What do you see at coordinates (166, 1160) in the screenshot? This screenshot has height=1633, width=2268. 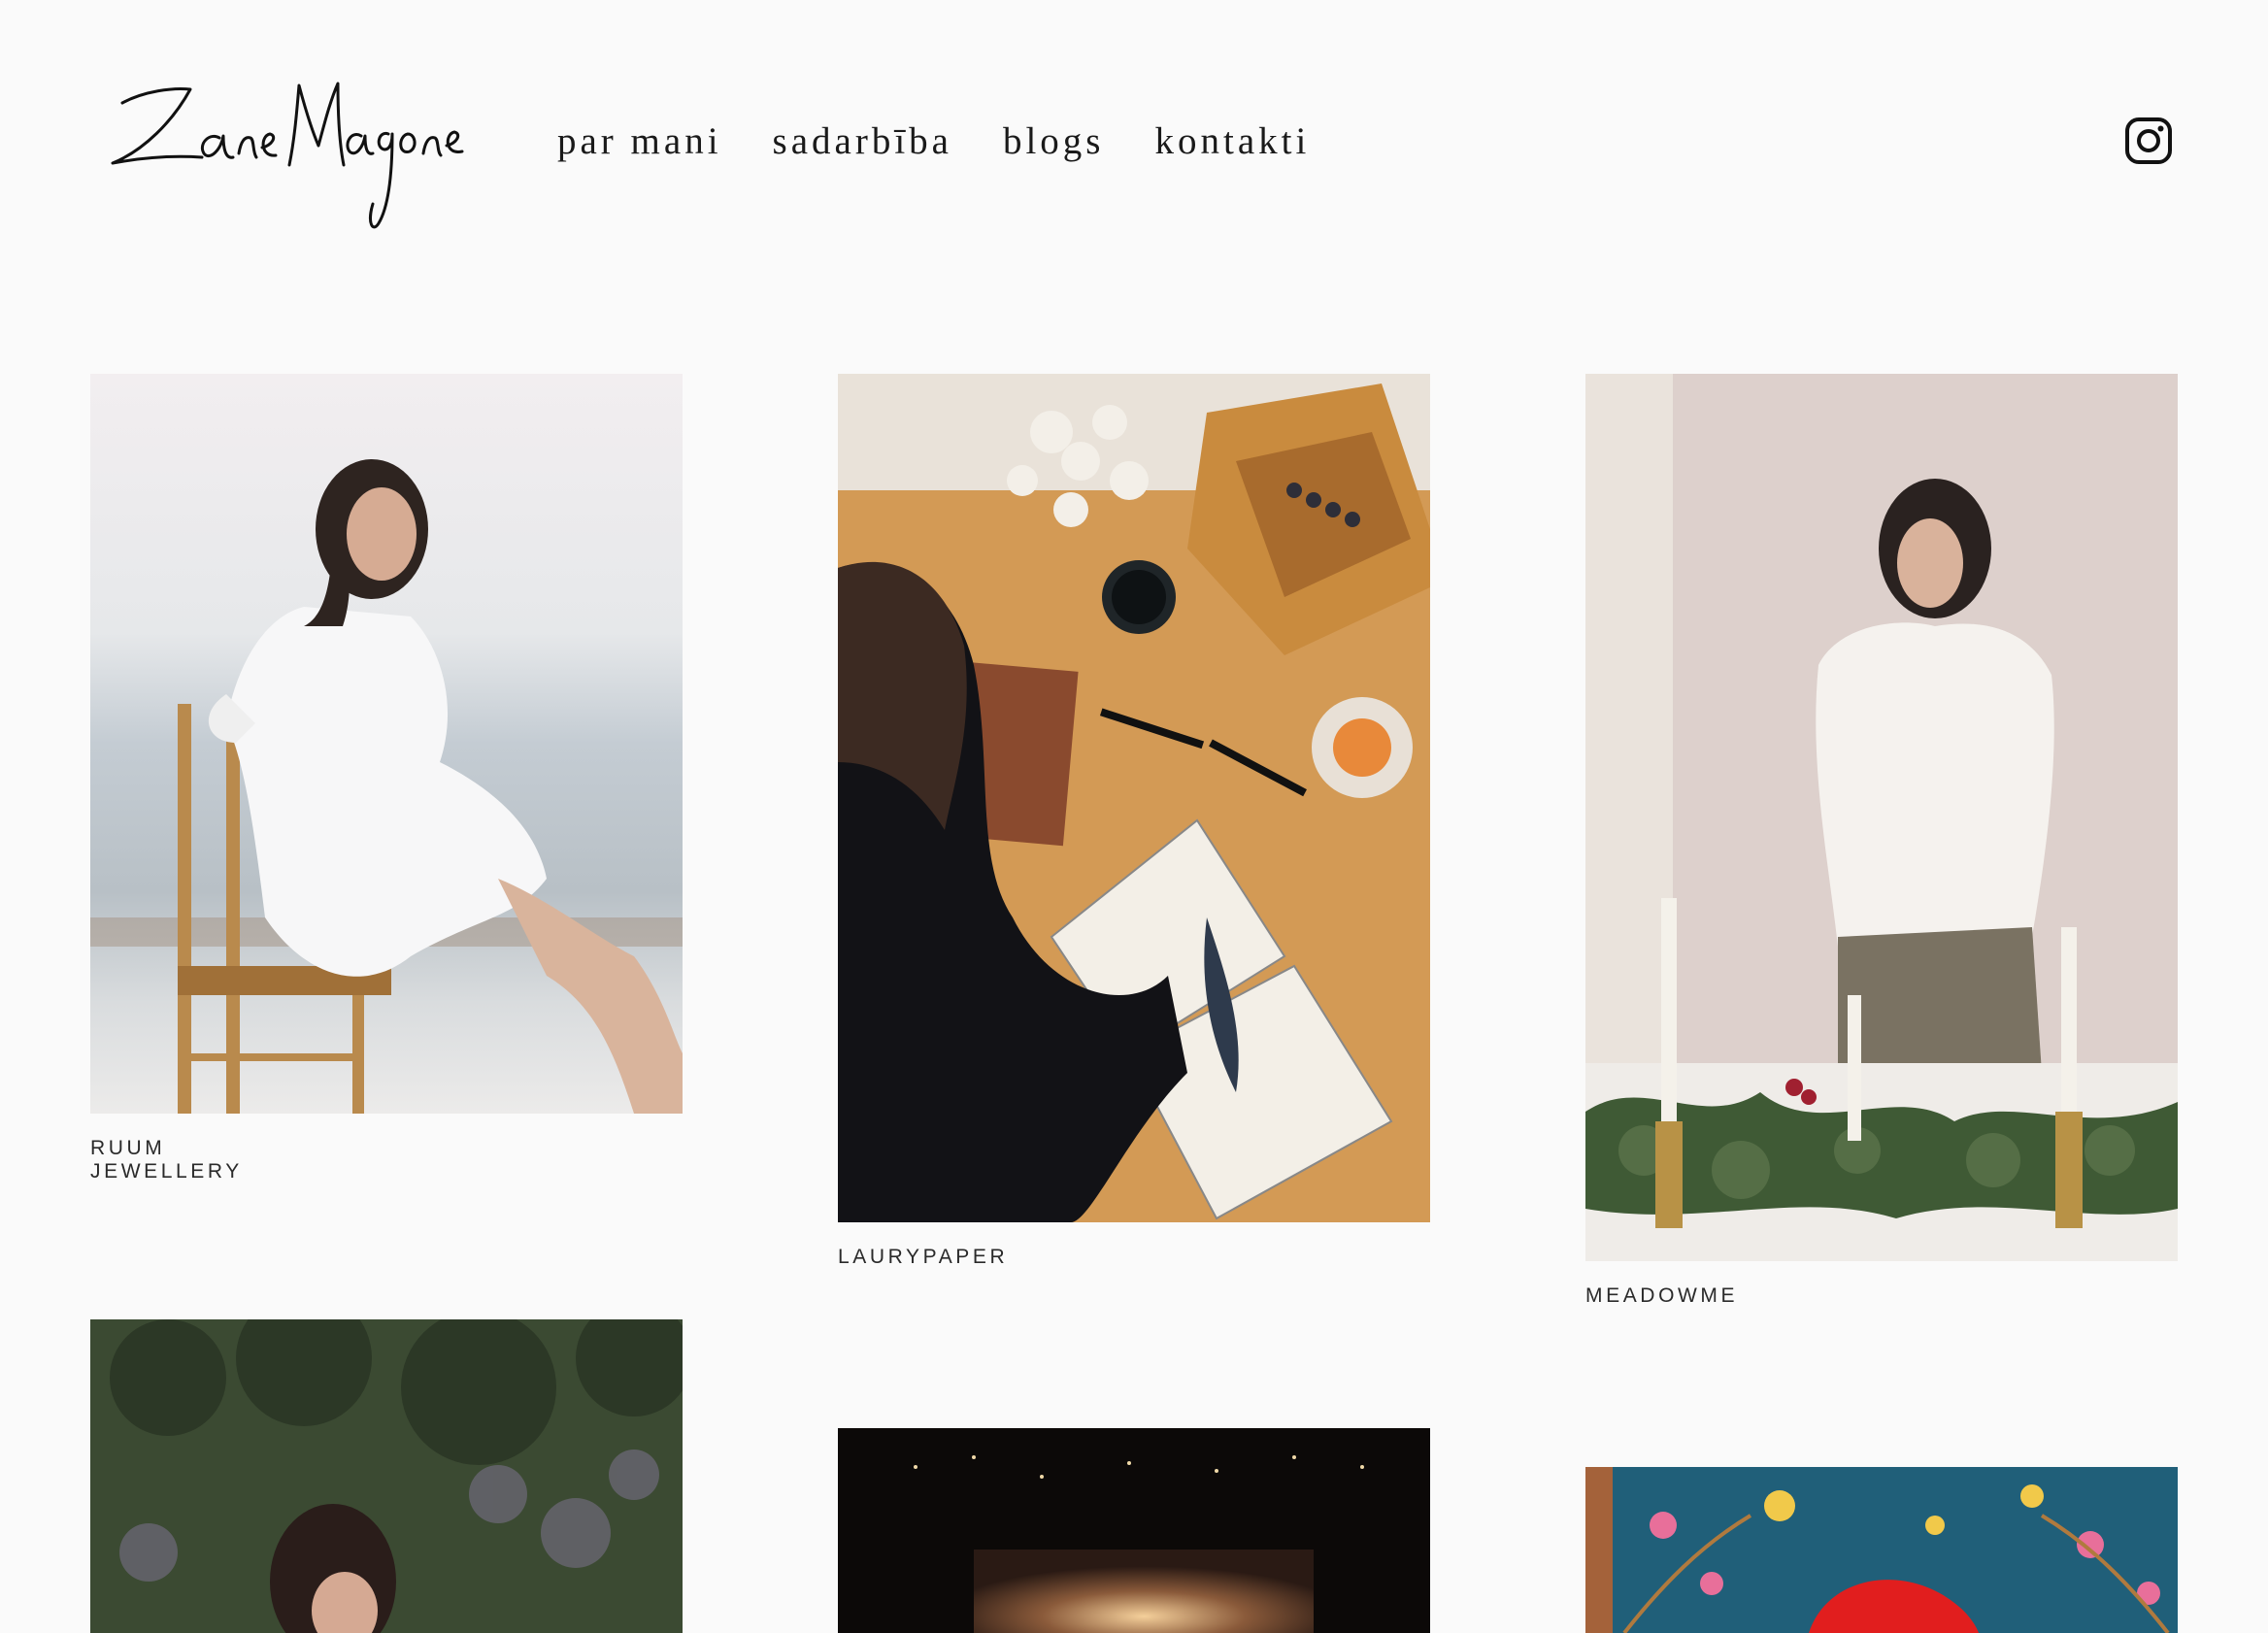 I see `portfolio-caption: RUUM JEWELLERY` at bounding box center [166, 1160].